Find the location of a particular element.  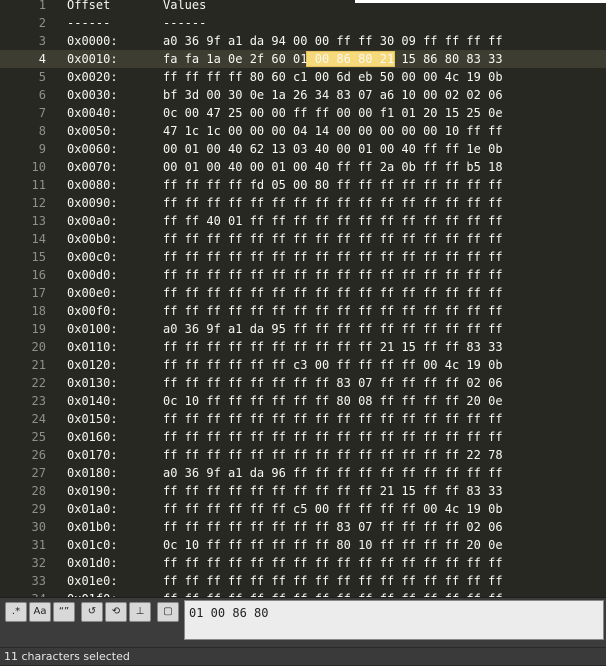

line-number: 15 is located at coordinates (38, 257).